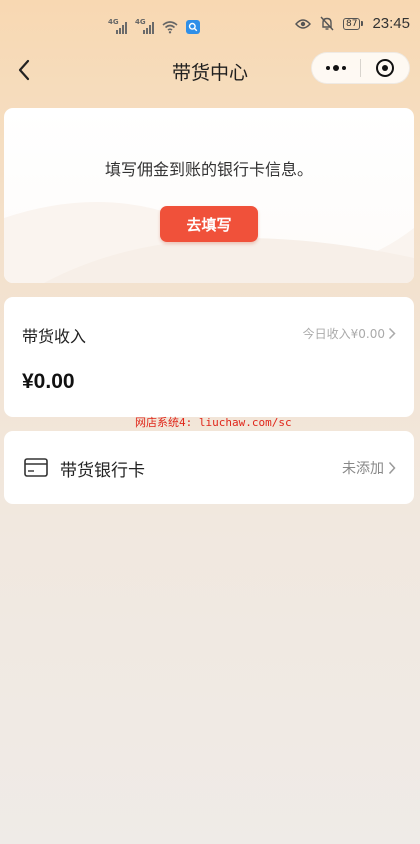  Describe the element at coordinates (363, 469) in the screenshot. I see `bank-card-status-text: 未添加` at that location.